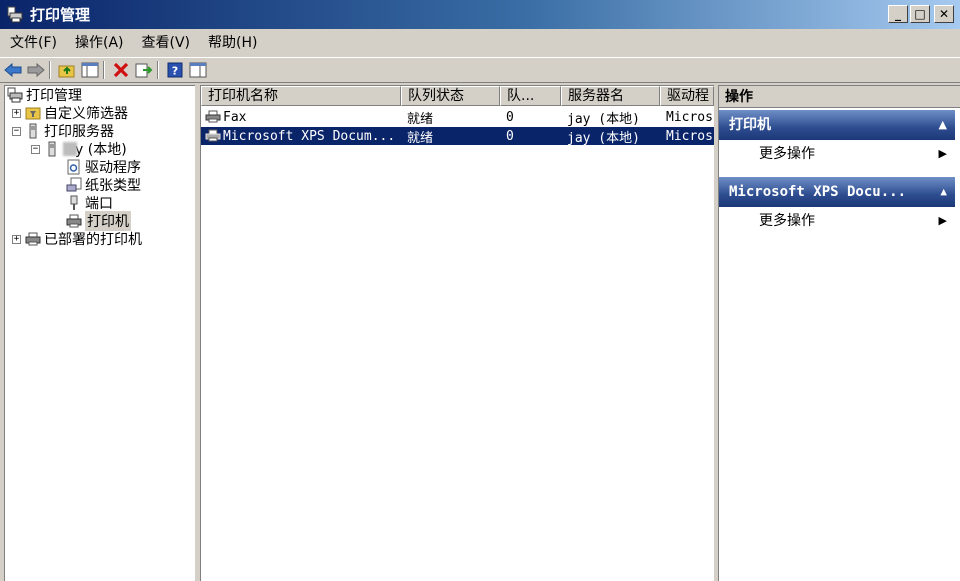 Image resolution: width=960 pixels, height=581 pixels. What do you see at coordinates (86, 114) in the screenshot?
I see `tree-label: 自定义筛选器` at bounding box center [86, 114].